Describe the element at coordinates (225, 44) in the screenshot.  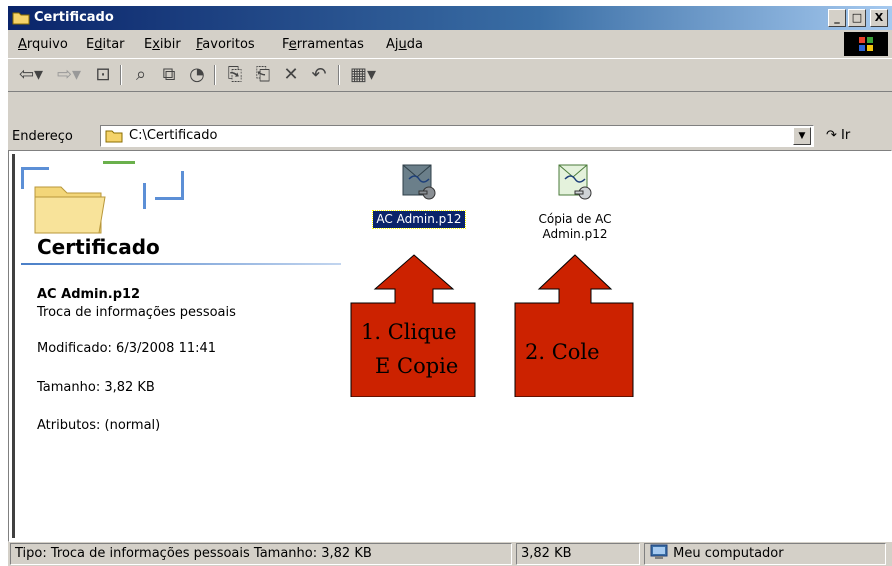
I see `menu-favoritos: Favoritos` at that location.